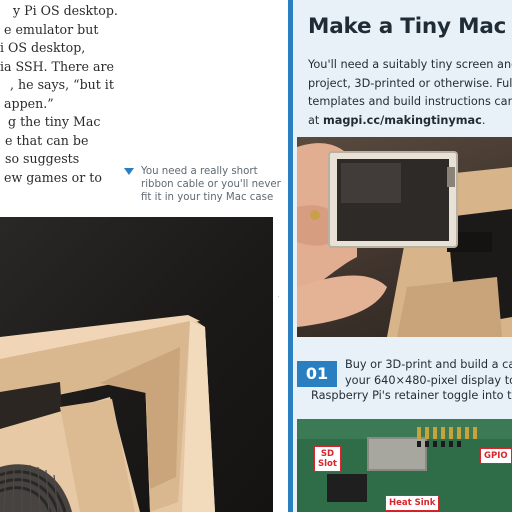 Image resolution: width=512 pixels, height=512 pixels. Describe the element at coordinates (207, 197) in the screenshot. I see `caption-line: fit it in your tiny Mac case` at that location.